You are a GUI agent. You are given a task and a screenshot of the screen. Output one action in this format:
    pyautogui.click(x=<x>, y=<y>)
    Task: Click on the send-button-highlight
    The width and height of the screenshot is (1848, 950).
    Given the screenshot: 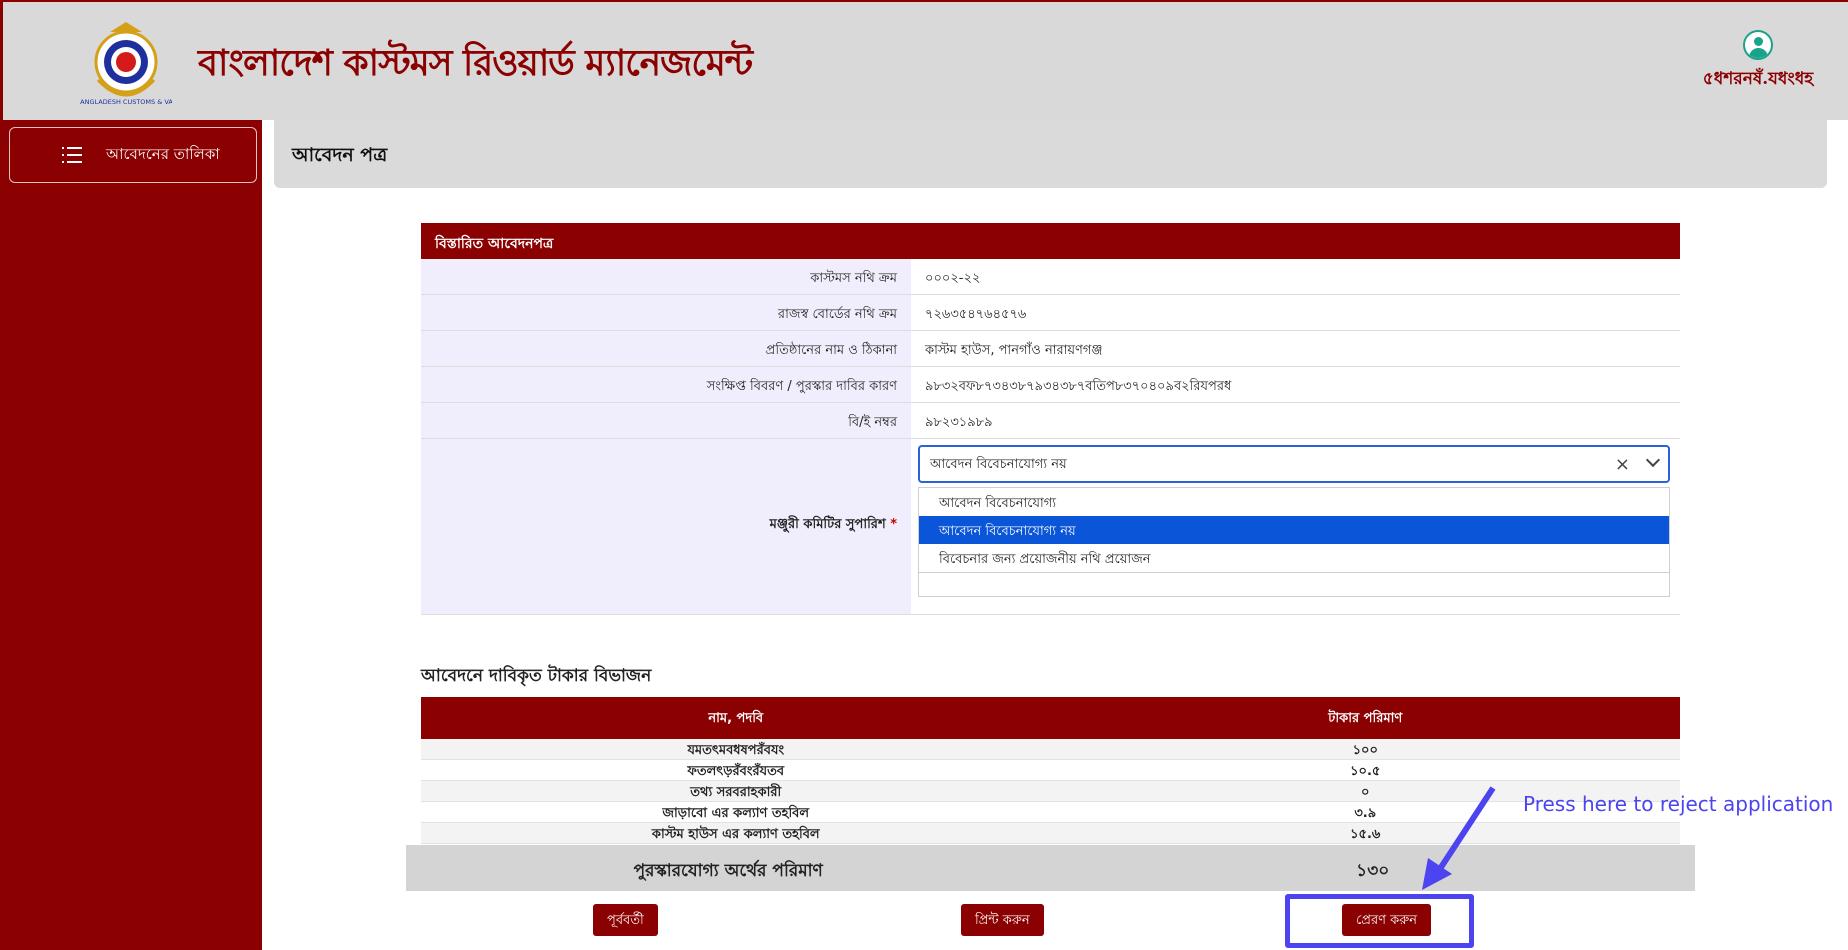 What is the action you would take?
    pyautogui.click(x=1379, y=921)
    